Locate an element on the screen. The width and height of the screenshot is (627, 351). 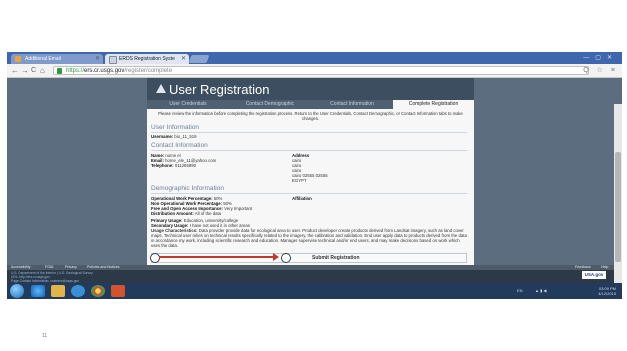
address-line: EGYPT is located at coordinates (299, 180).